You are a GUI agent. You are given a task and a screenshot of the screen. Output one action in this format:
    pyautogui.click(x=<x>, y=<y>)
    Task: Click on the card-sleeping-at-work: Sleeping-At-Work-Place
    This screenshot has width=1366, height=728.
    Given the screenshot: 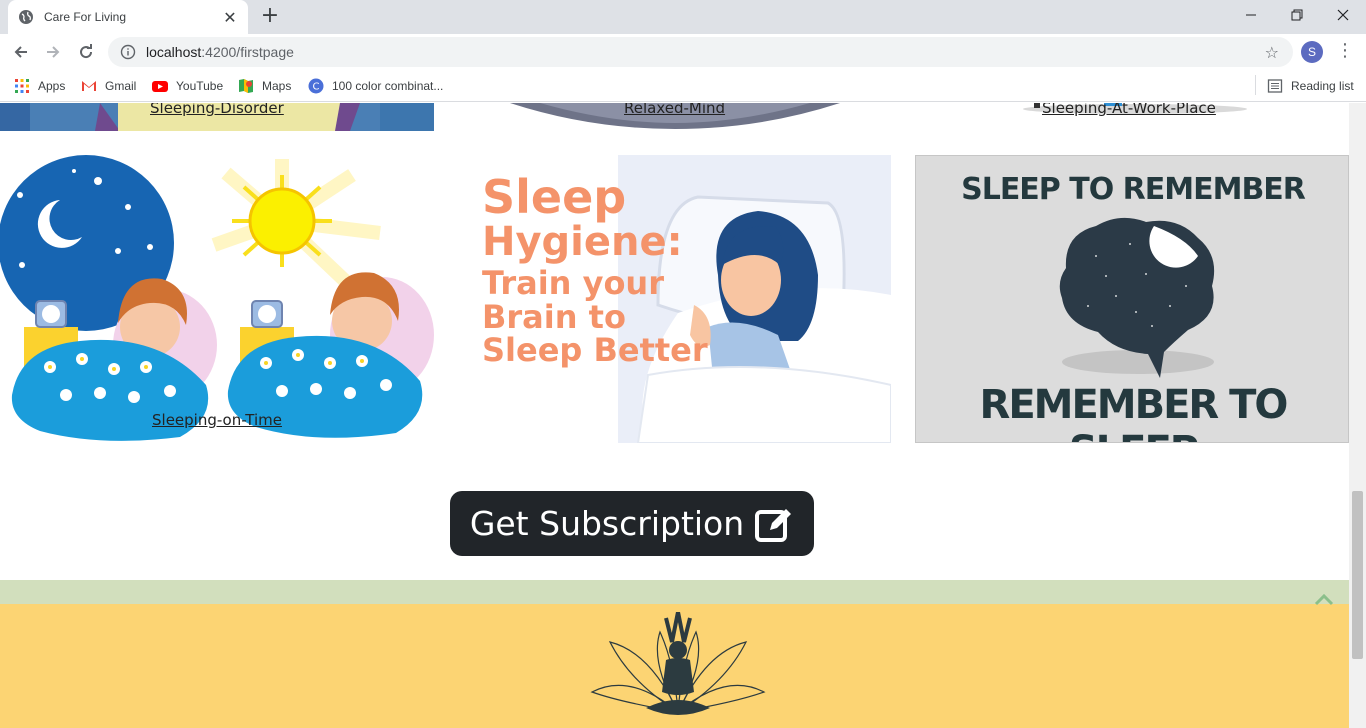 What is the action you would take?
    pyautogui.click(x=1135, y=113)
    